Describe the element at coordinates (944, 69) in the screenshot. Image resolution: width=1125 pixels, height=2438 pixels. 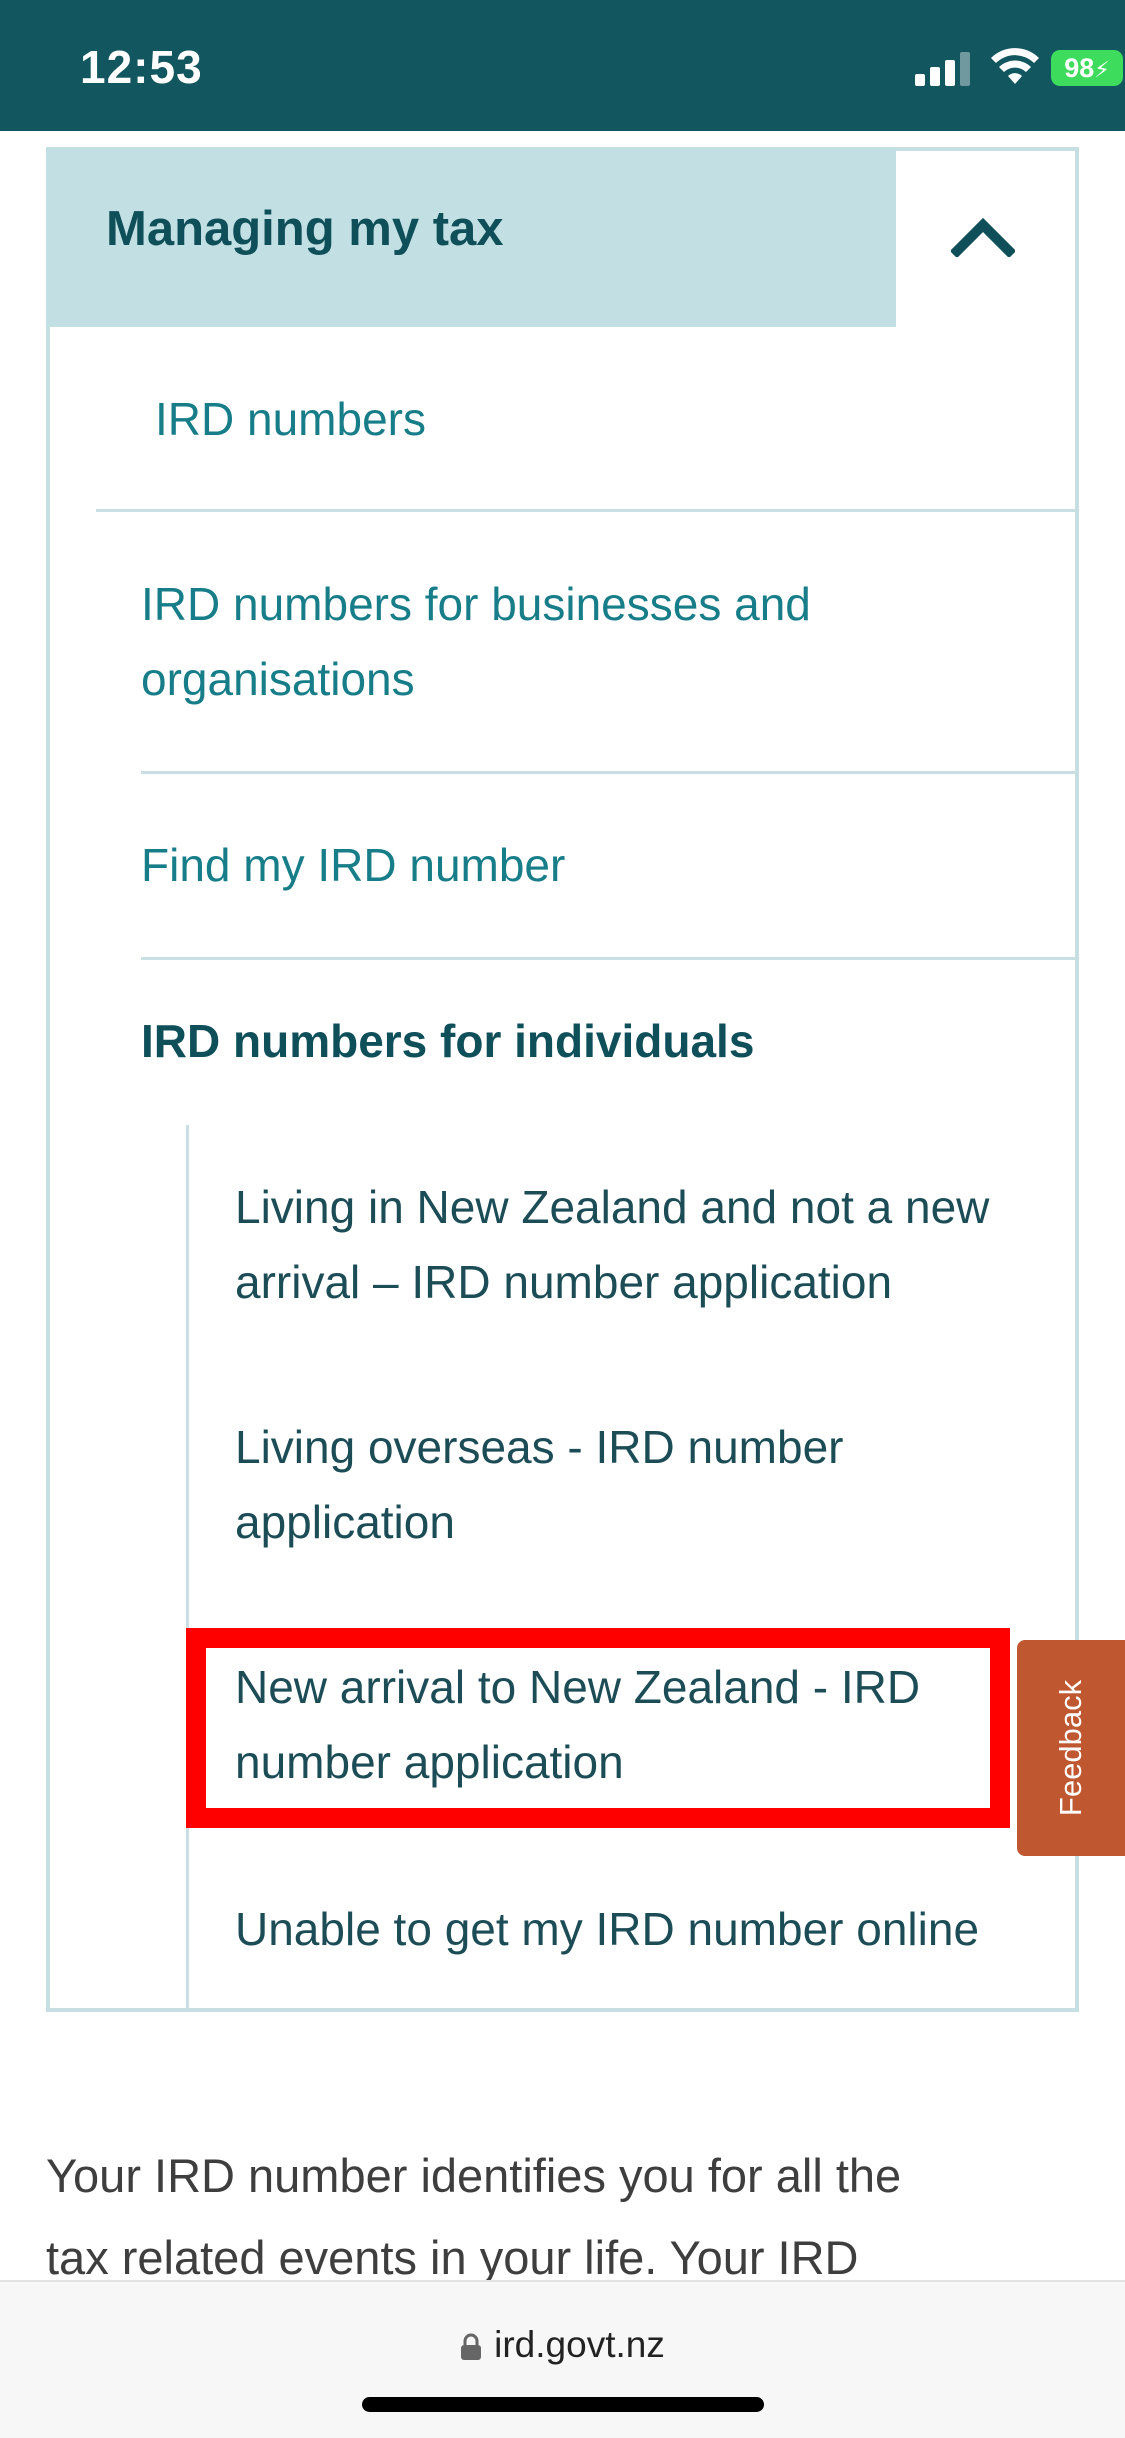
I see `signal-icon` at that location.